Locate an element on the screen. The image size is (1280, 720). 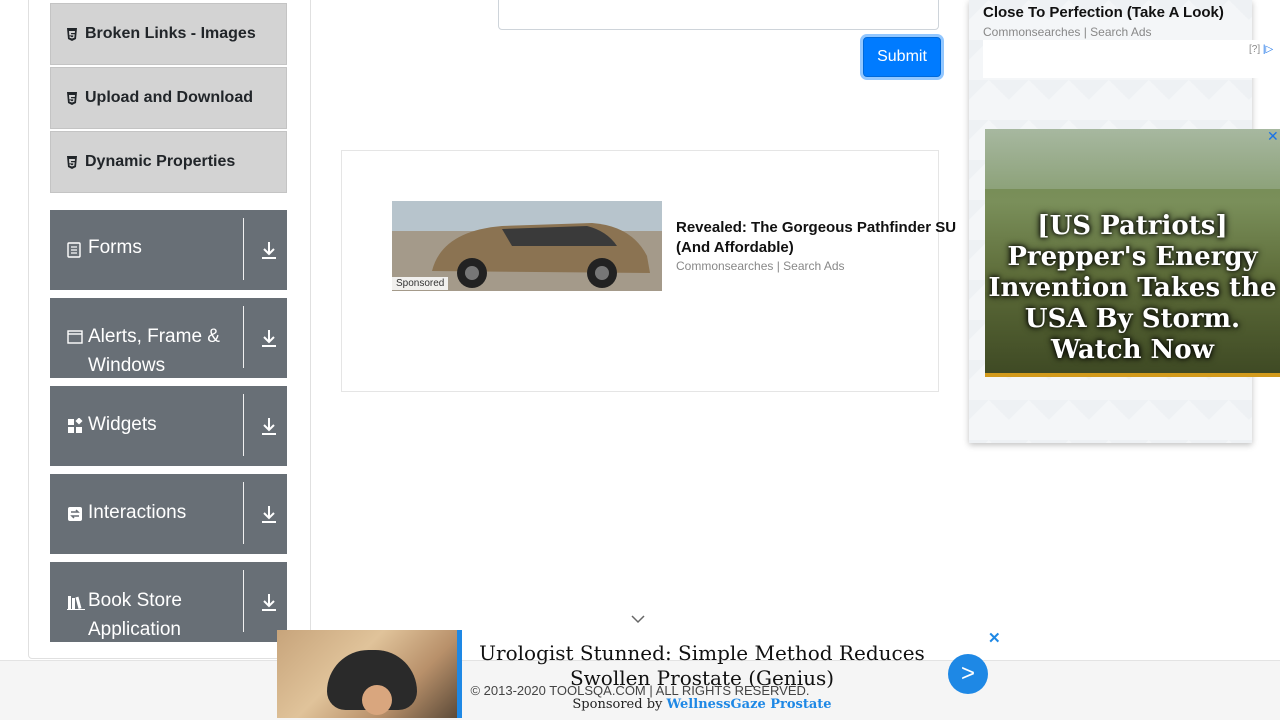
sidebar-item-label: Broken Links - Images is located at coordinates (170, 33).